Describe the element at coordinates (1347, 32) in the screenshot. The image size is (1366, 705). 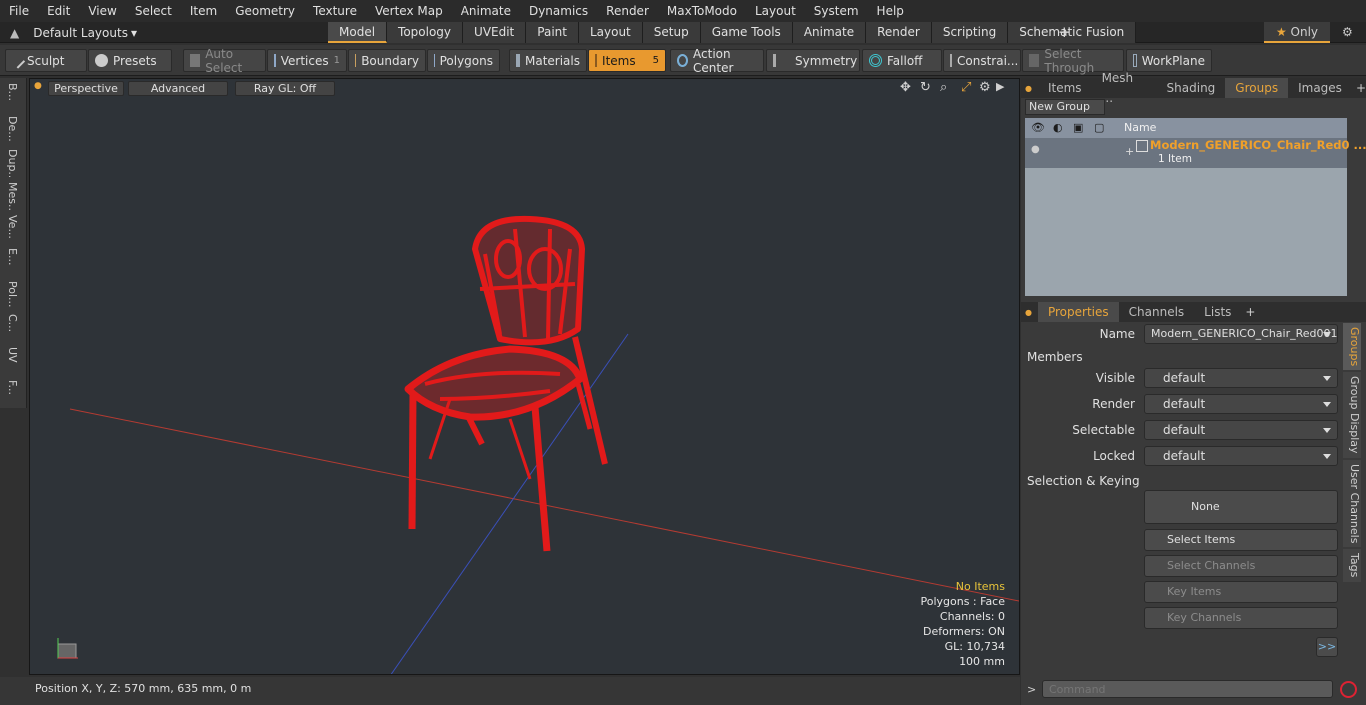
I see `gear-icon: ⚙` at that location.